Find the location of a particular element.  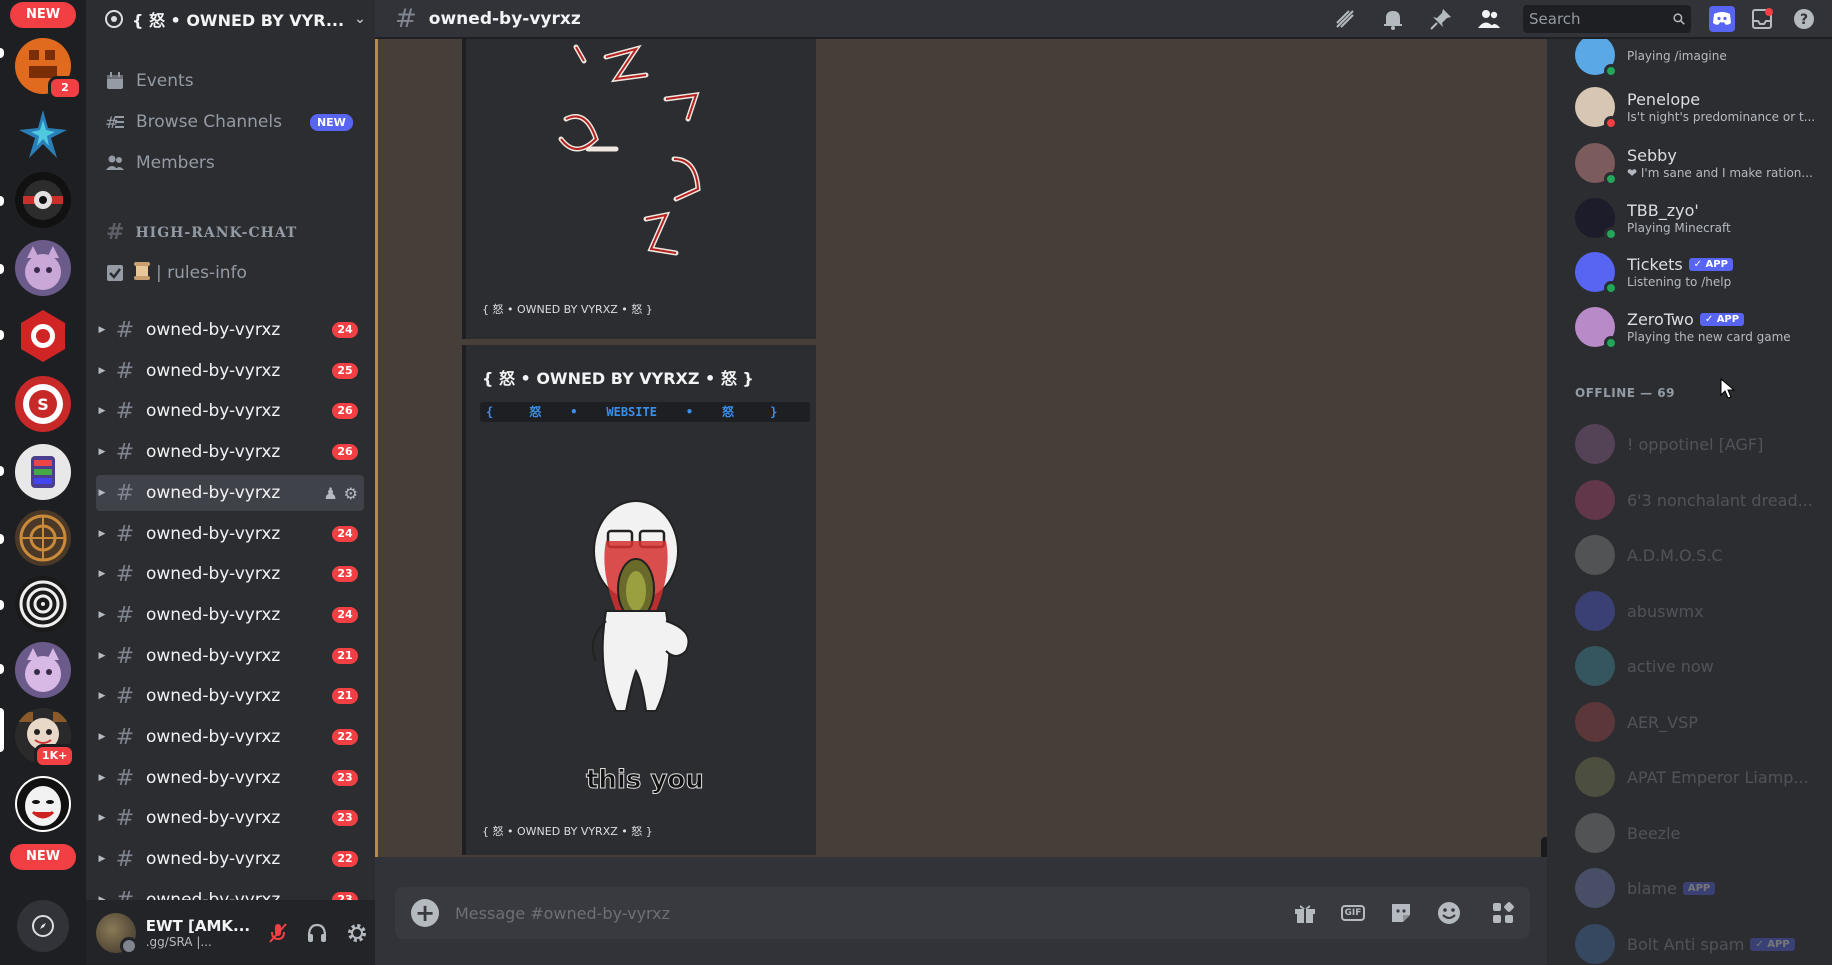

nav-members: Members is located at coordinates (159, 163).